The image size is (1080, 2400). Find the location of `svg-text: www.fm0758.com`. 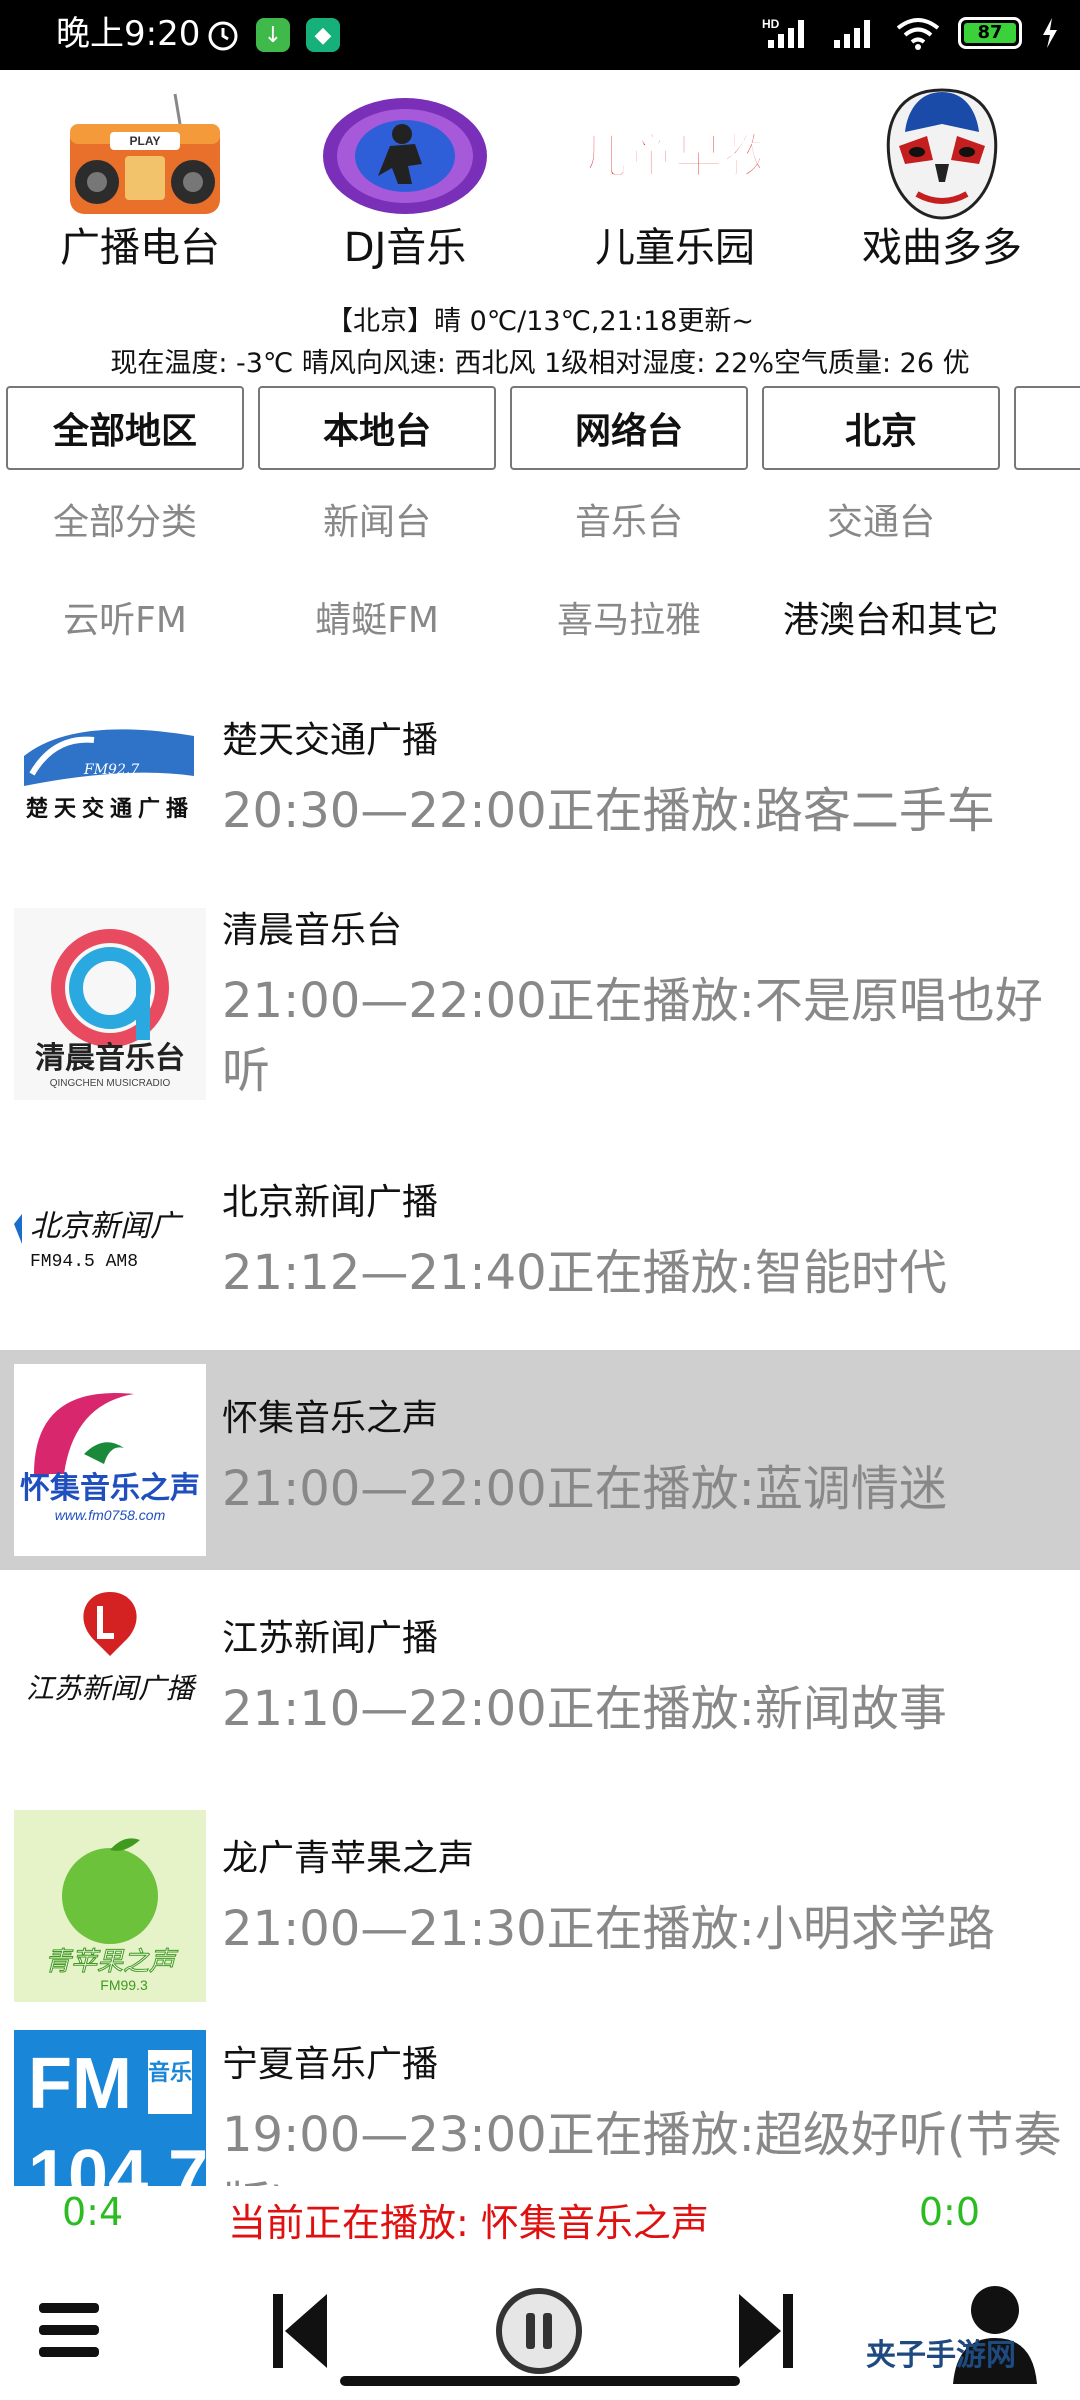

svg-text: www.fm0758.com is located at coordinates (110, 1515).